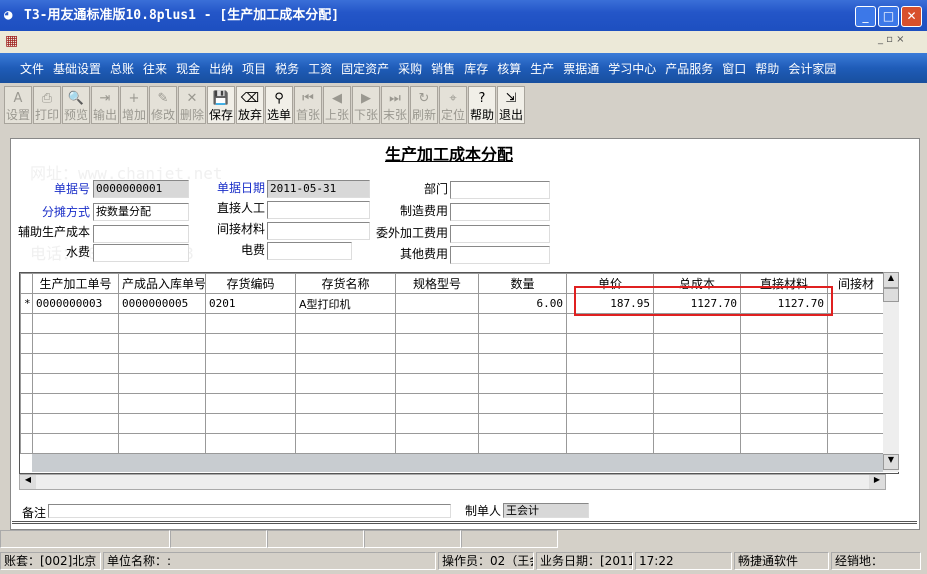 This screenshot has height=574, width=927. What do you see at coordinates (18, 105) in the screenshot?
I see `toolbar-button: A 设置` at bounding box center [18, 105].